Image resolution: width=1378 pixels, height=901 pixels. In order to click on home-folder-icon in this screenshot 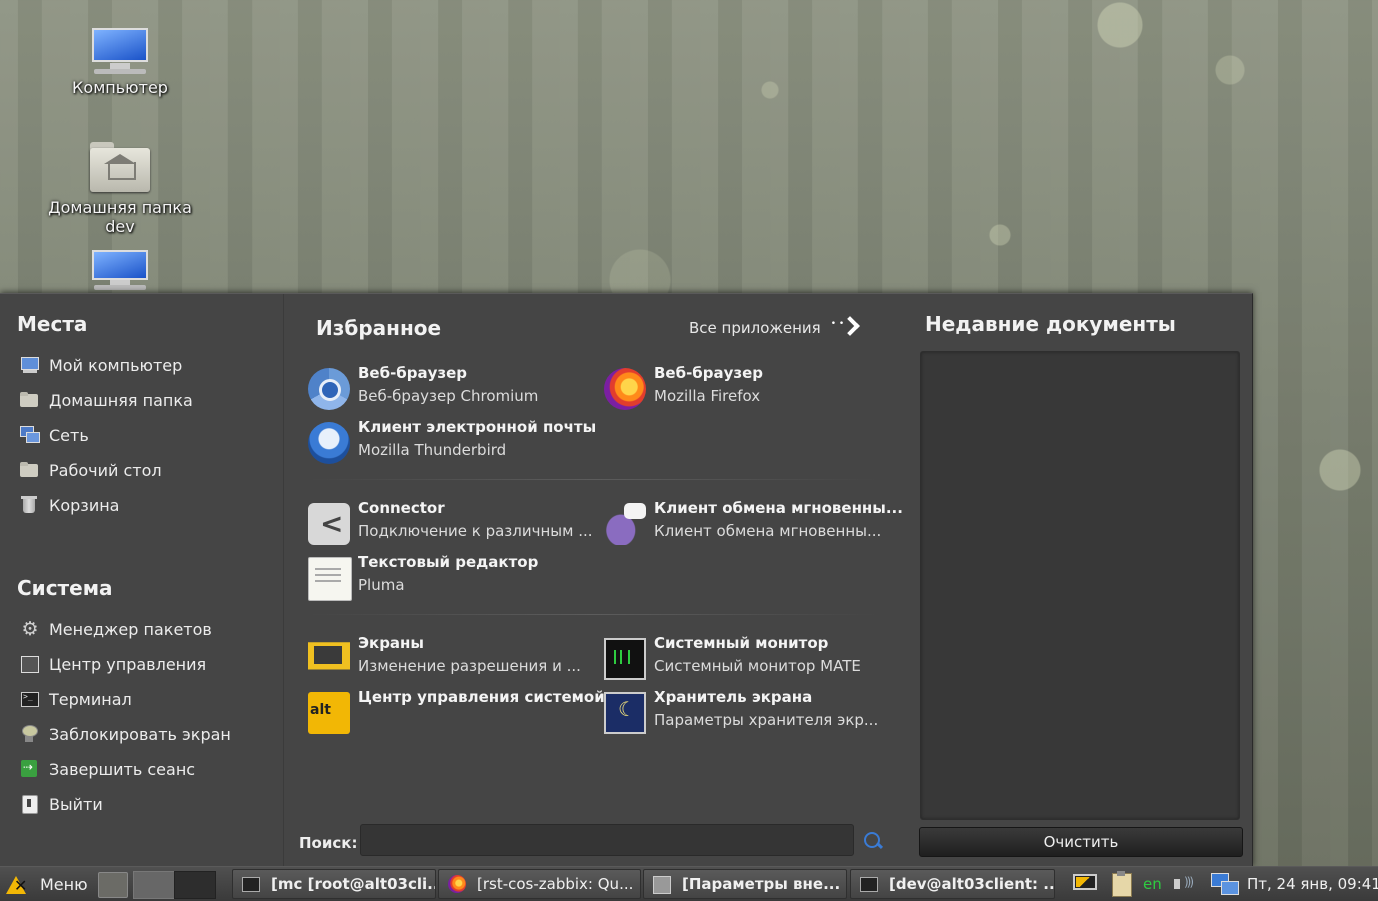, I will do `click(120, 166)`.